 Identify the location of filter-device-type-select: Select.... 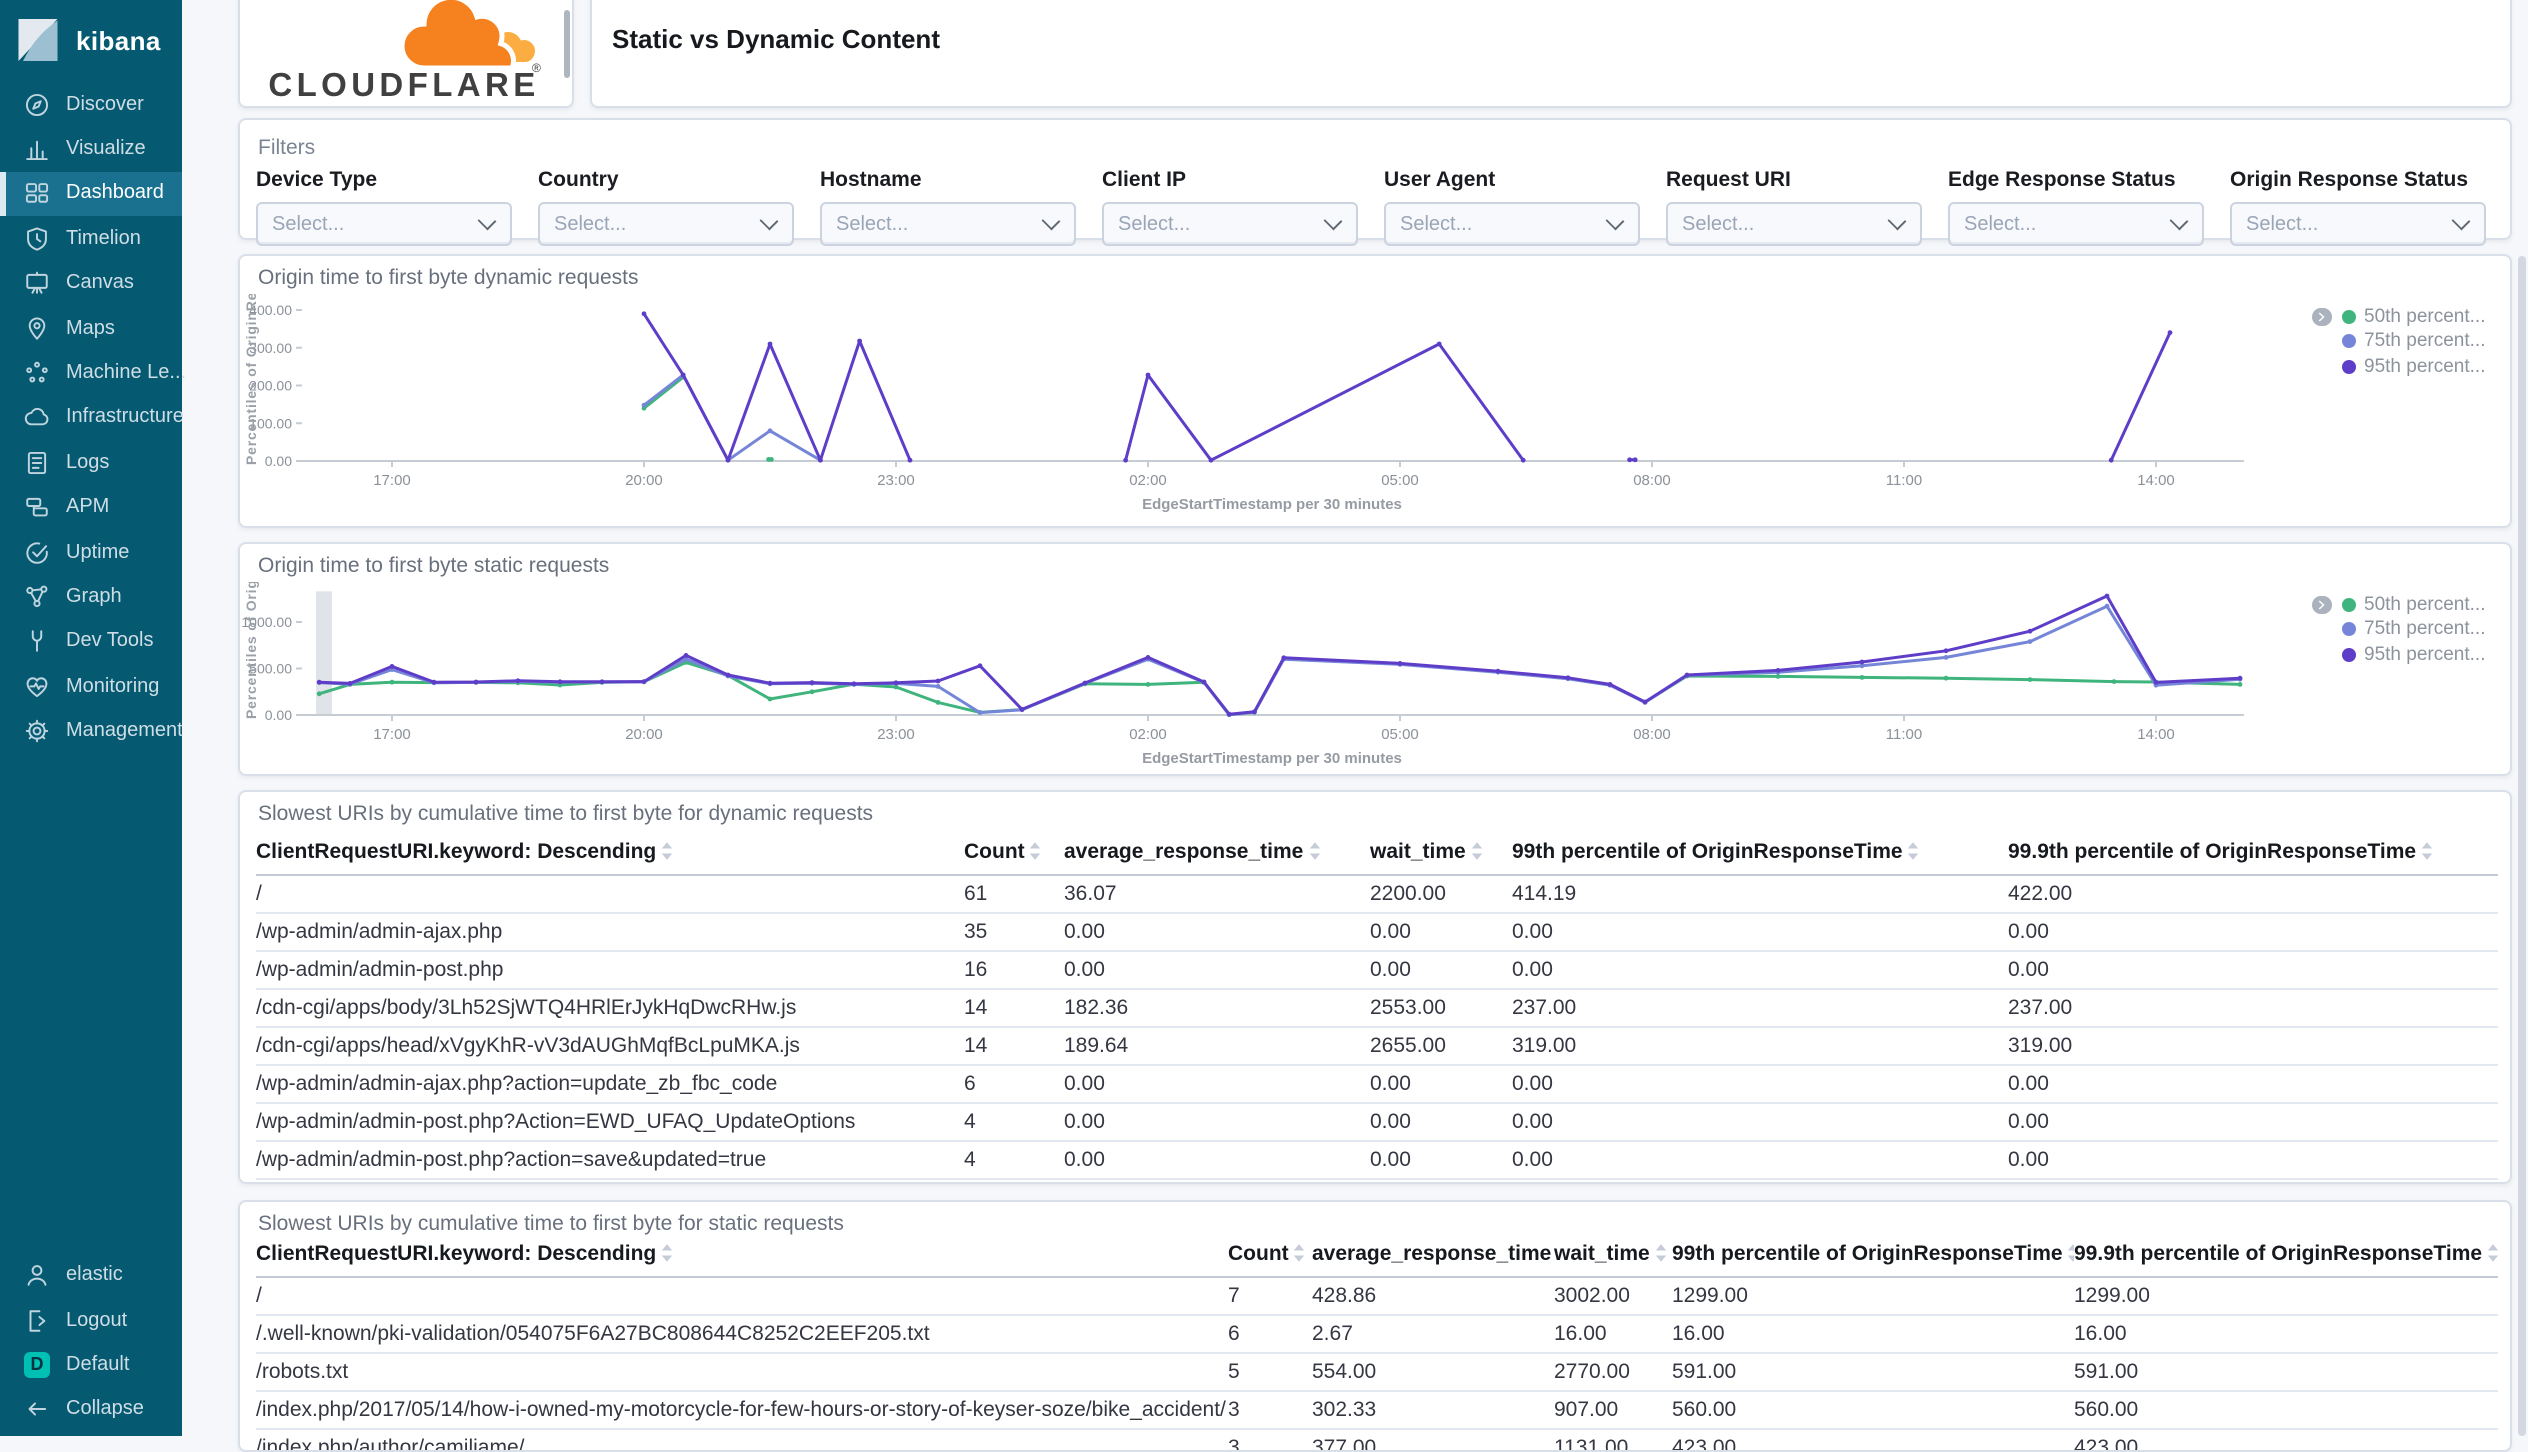
(384, 224).